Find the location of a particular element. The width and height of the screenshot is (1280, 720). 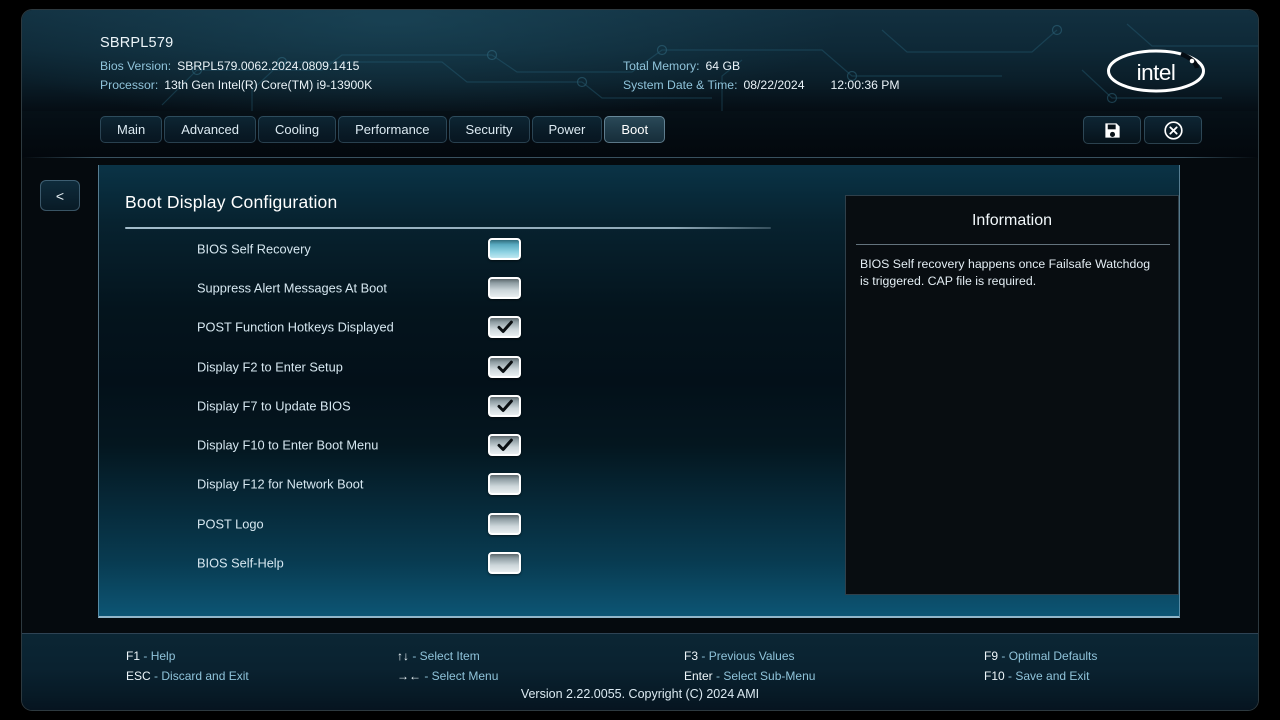

tab-boot-label: Boot is located at coordinates (635, 129).